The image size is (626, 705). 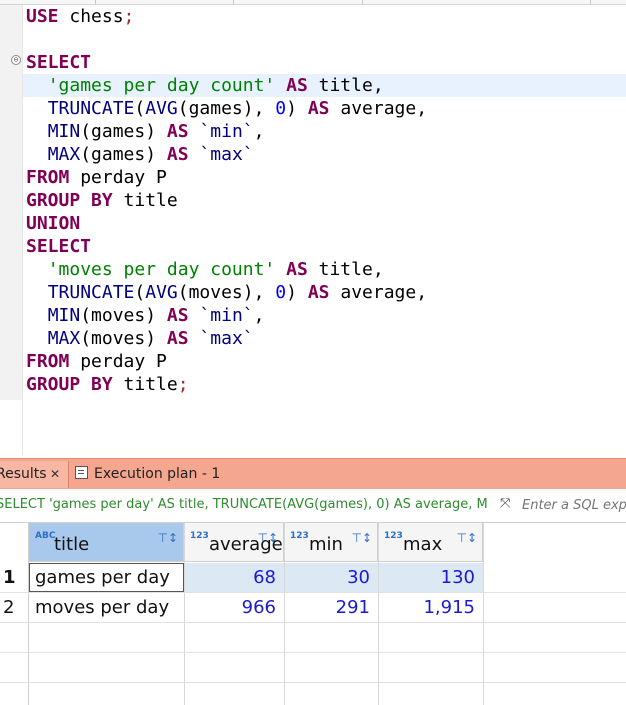 I want to click on column-header-max: 123 max ⊤↕, so click(x=430, y=542).